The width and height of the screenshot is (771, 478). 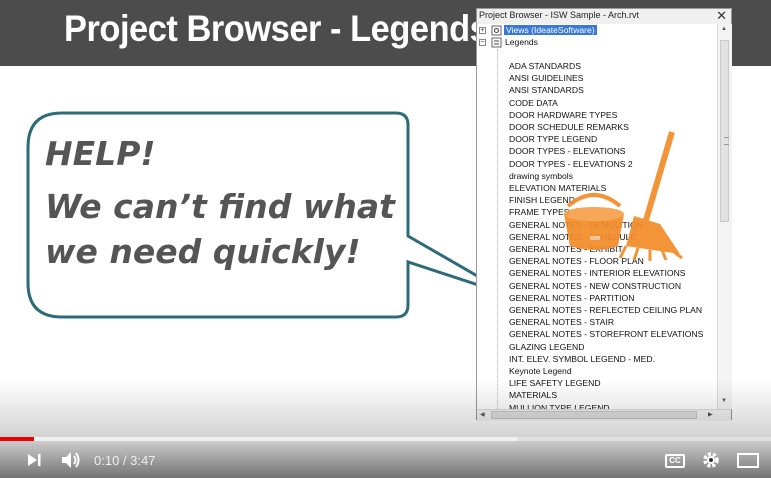 What do you see at coordinates (125, 460) in the screenshot?
I see `time-display: 0:10 / 3:47` at bounding box center [125, 460].